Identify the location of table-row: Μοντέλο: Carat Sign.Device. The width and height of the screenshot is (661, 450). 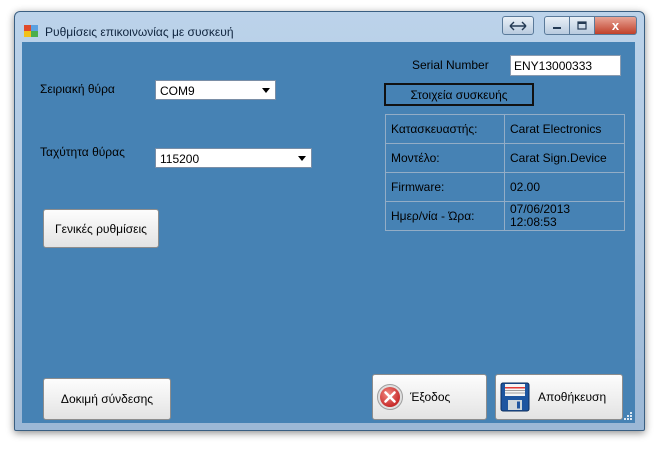
(505, 158).